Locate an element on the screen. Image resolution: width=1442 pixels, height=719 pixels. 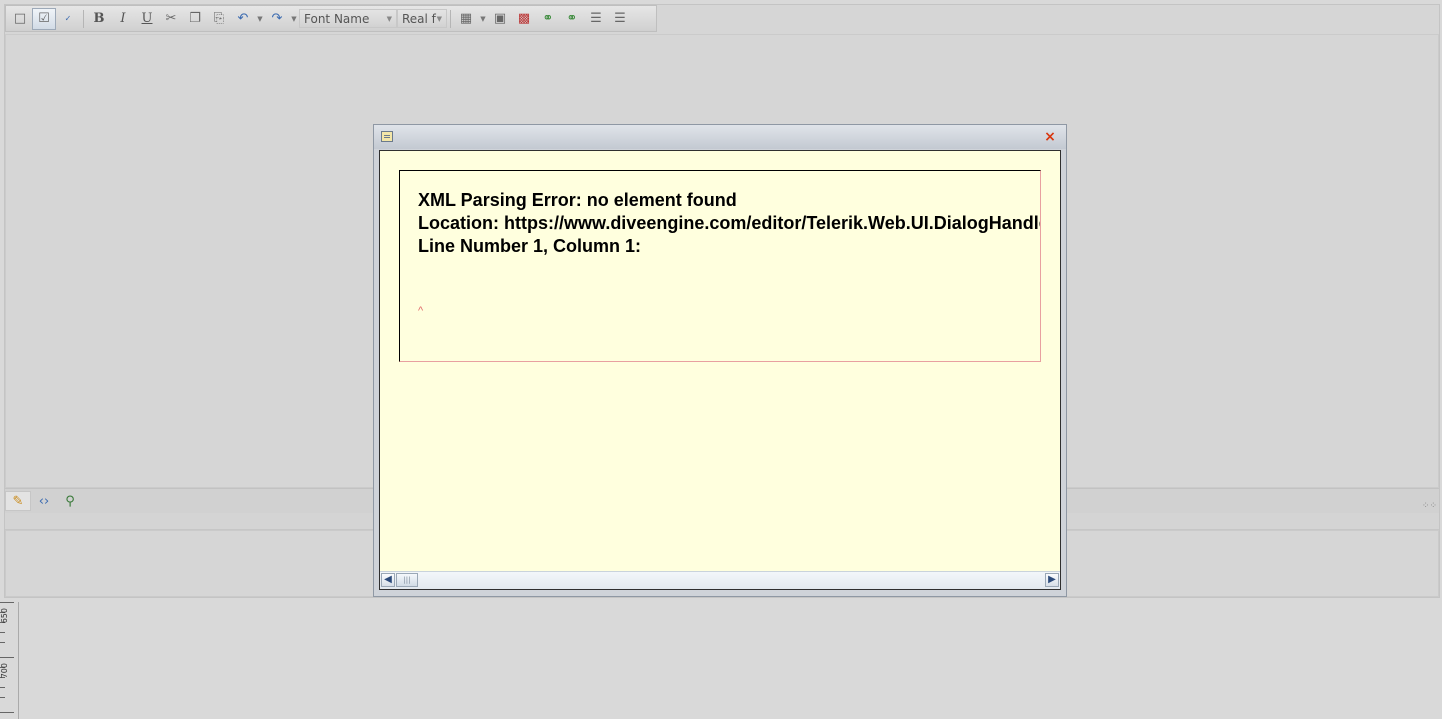
remove-link-icon: ⚭ is located at coordinates (572, 19).